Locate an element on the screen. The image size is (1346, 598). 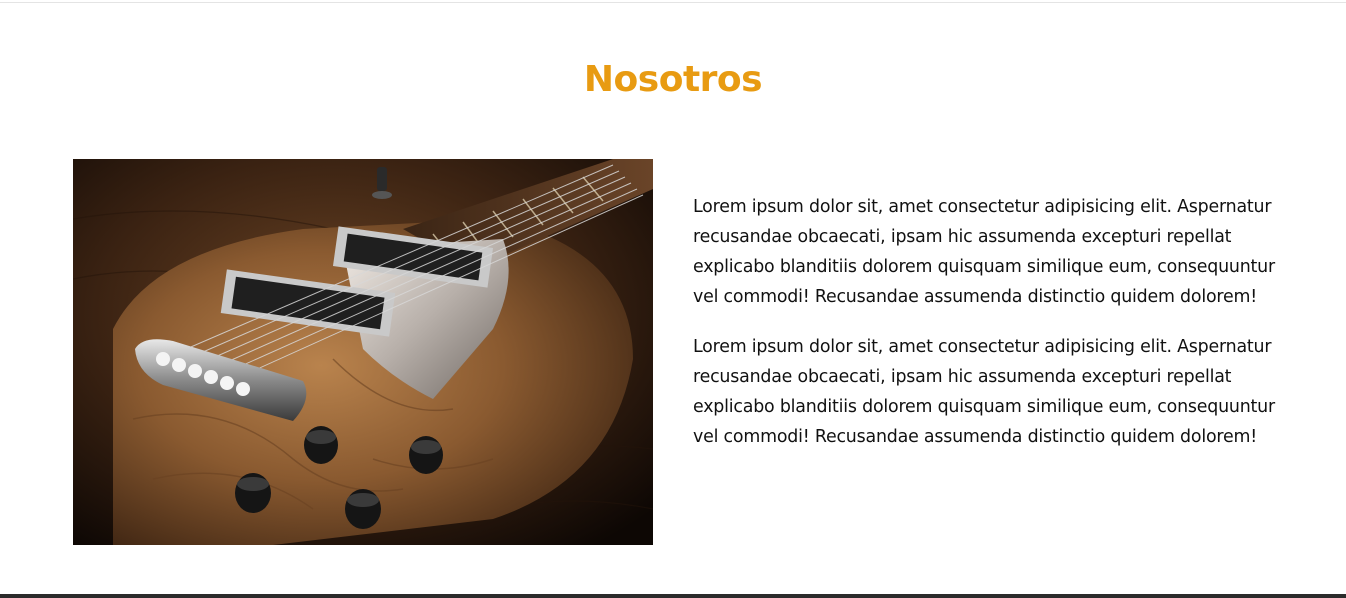
header-divider is located at coordinates (673, 2).